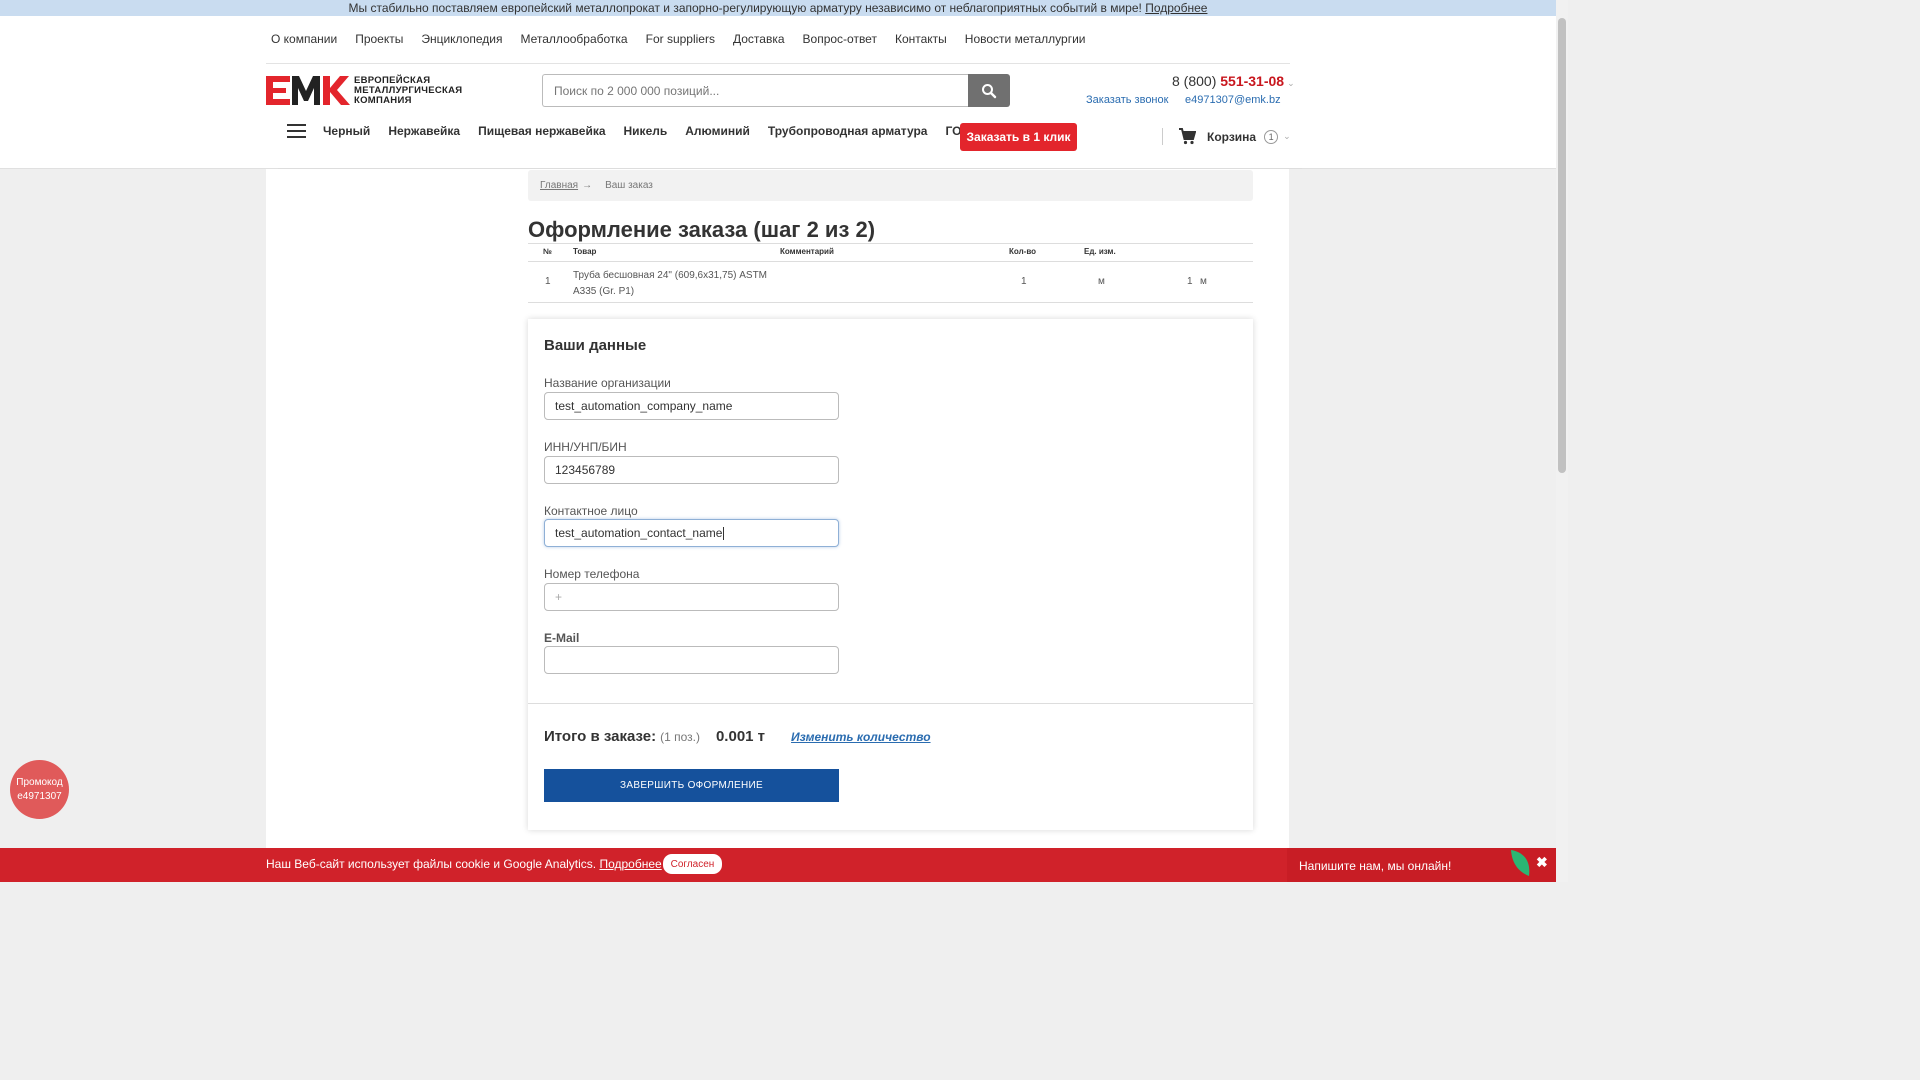 This screenshot has width=1920, height=1080. Describe the element at coordinates (547, 251) in the screenshot. I see `col-num: №` at that location.